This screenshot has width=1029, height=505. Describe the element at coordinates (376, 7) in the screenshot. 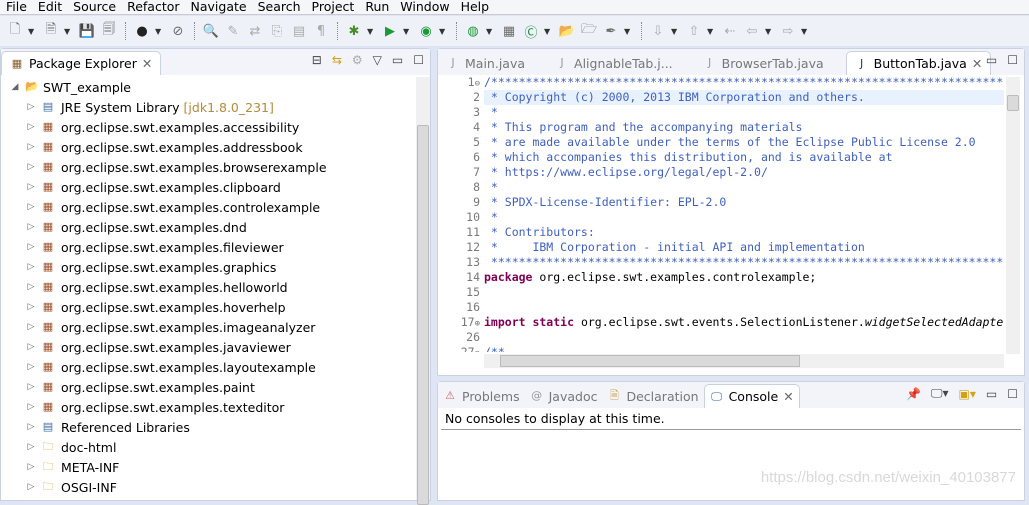

I see `menu-run: Run` at that location.